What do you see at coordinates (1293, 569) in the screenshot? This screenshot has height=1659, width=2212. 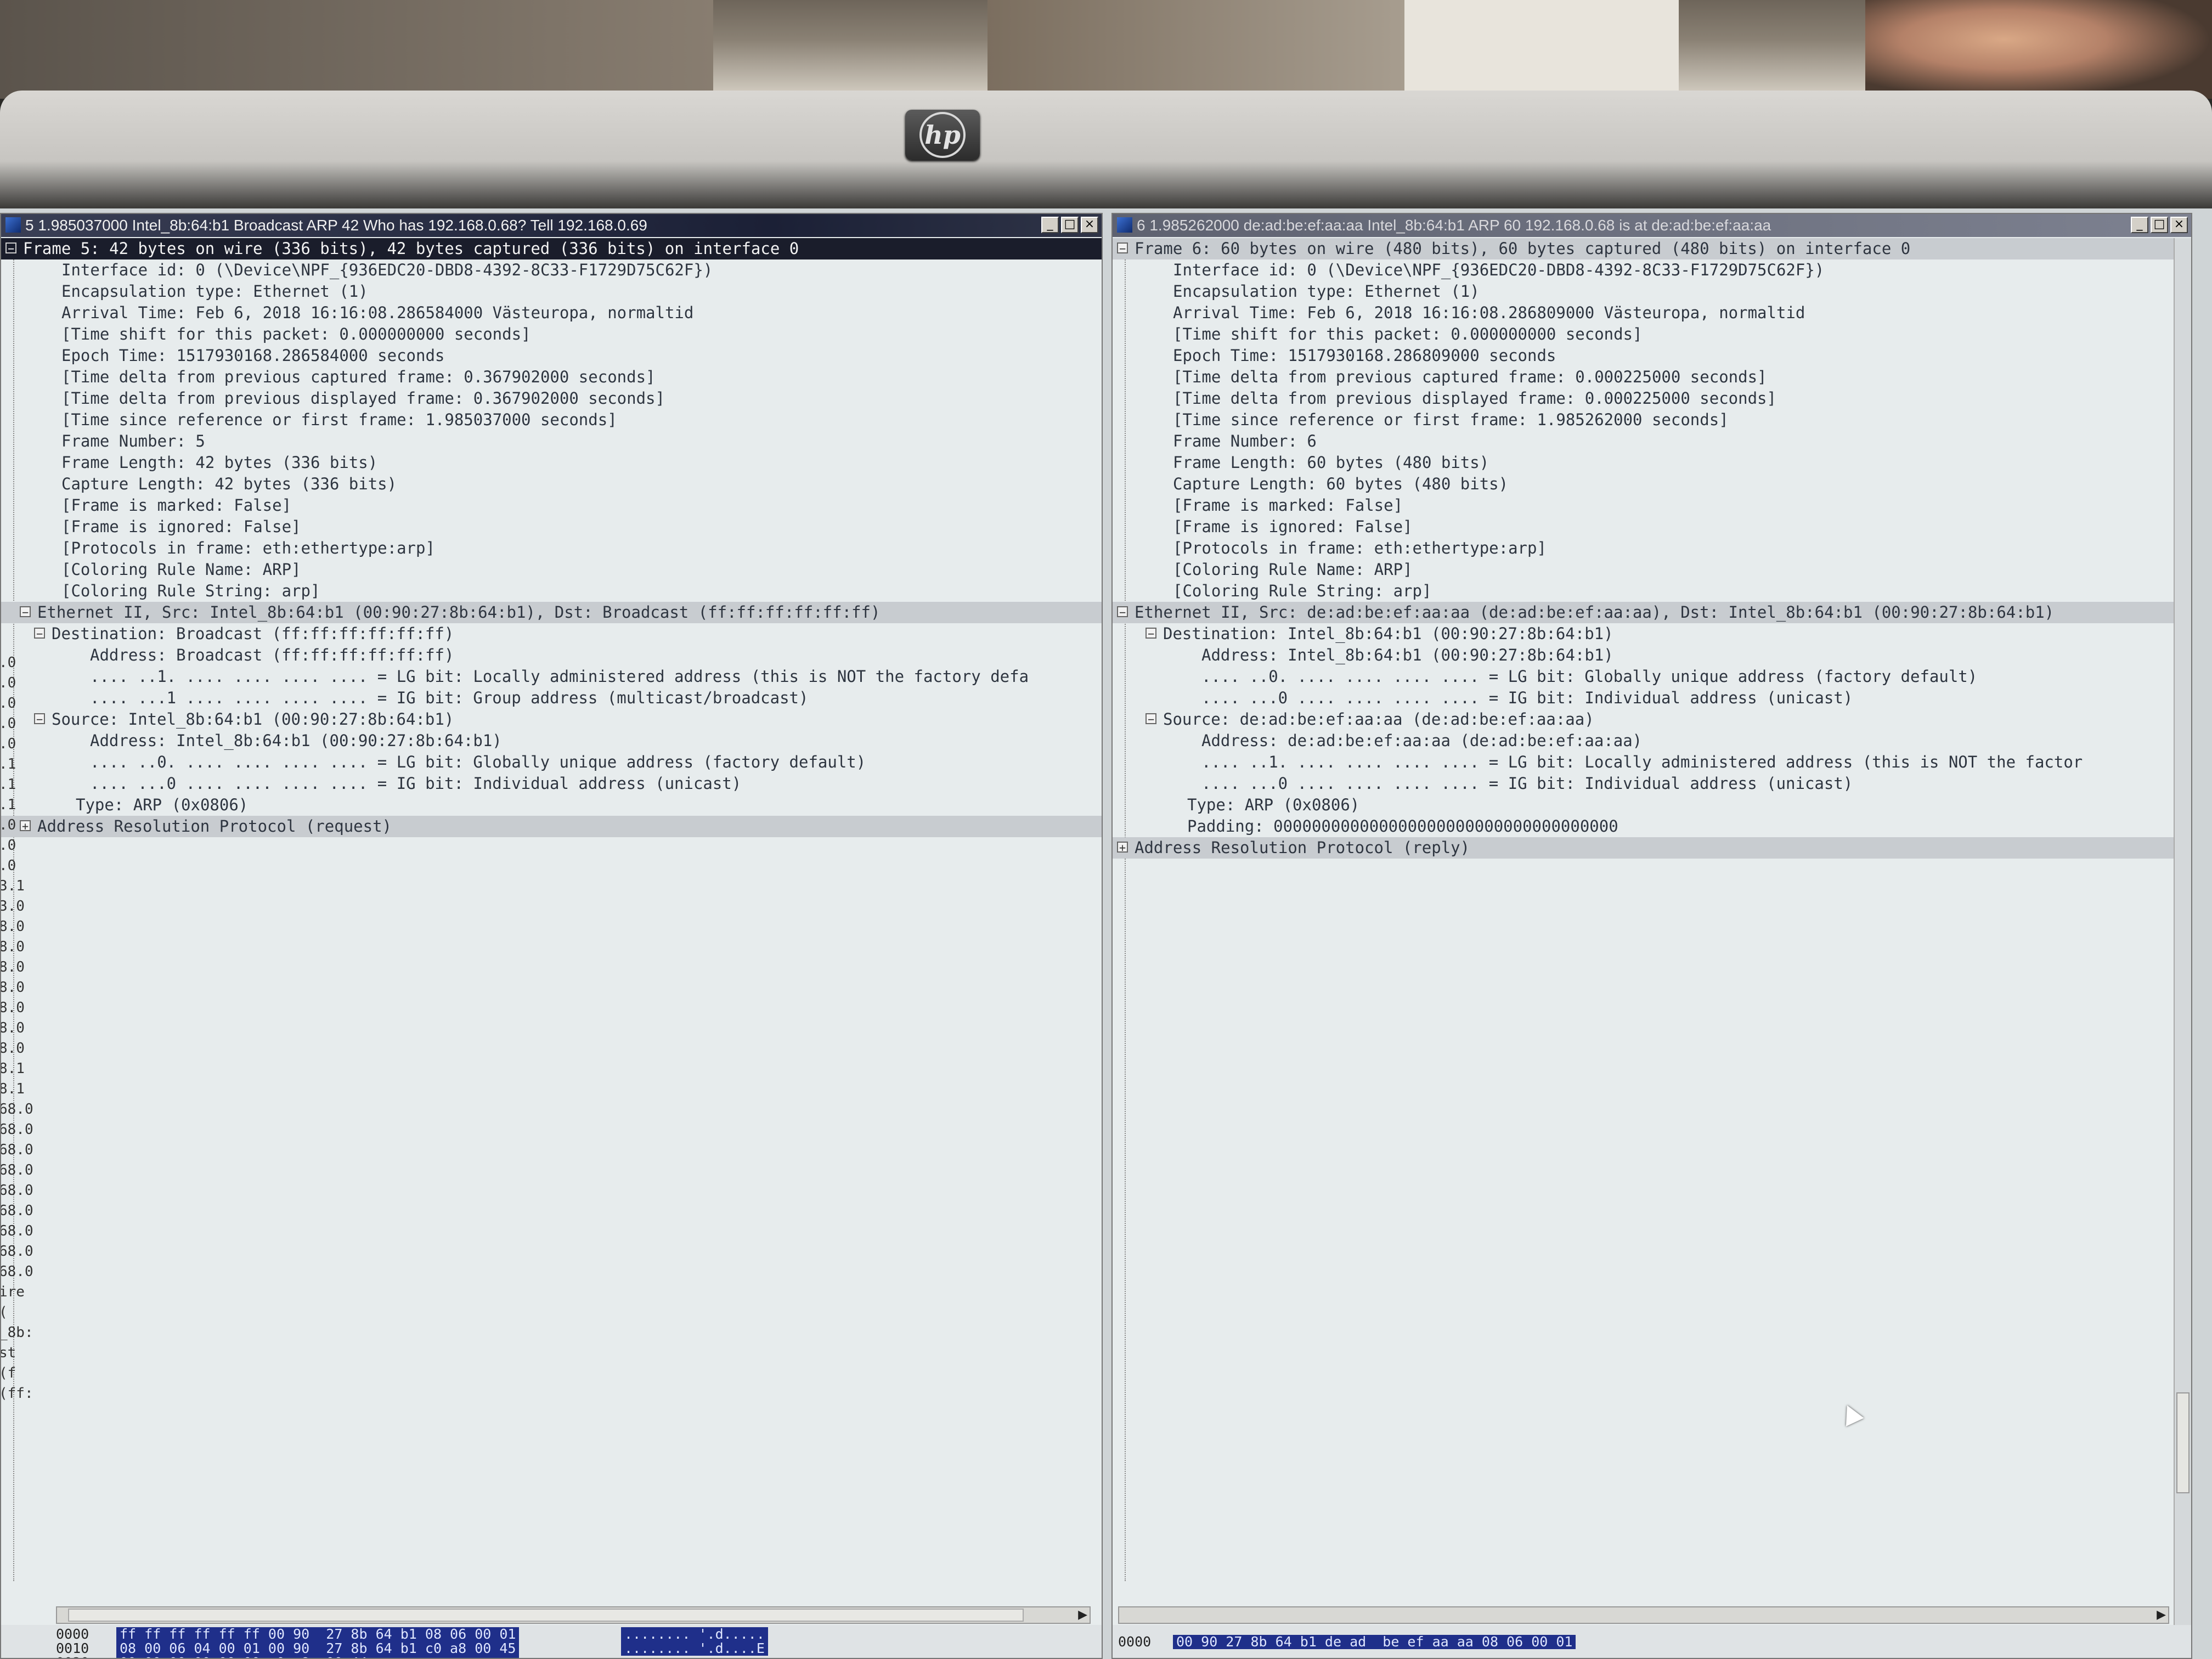 I see `tree-row-label: [Coloring Rule Name: ARP]` at bounding box center [1293, 569].